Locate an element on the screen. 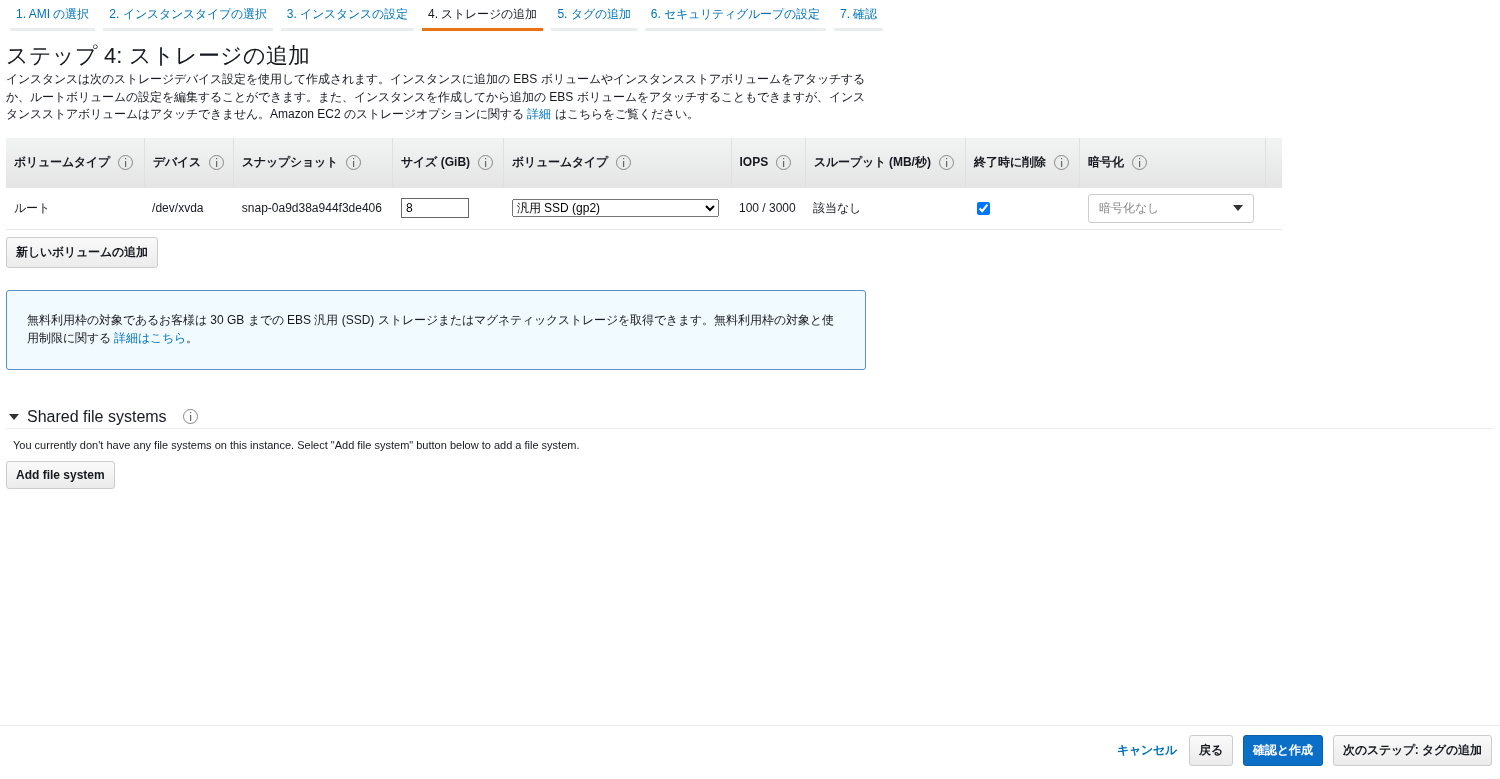 The image size is (1500, 779). table-cell: /dev/xvda is located at coordinates (178, 208).